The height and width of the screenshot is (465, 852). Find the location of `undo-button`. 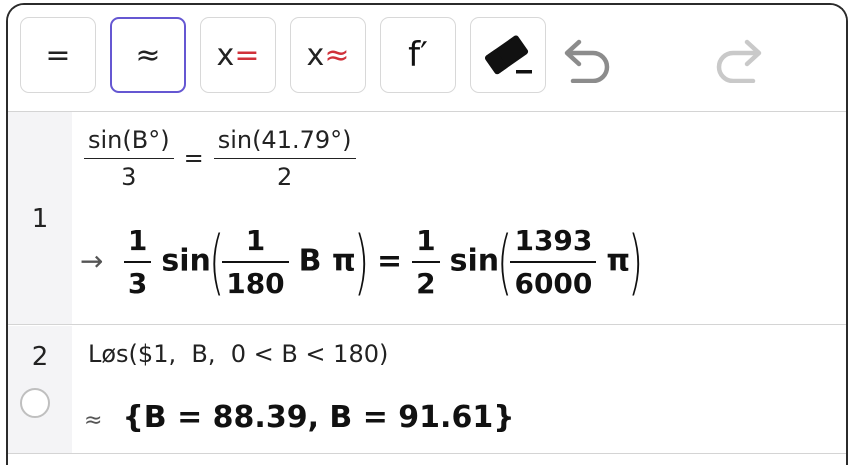

undo-button is located at coordinates (588, 60).